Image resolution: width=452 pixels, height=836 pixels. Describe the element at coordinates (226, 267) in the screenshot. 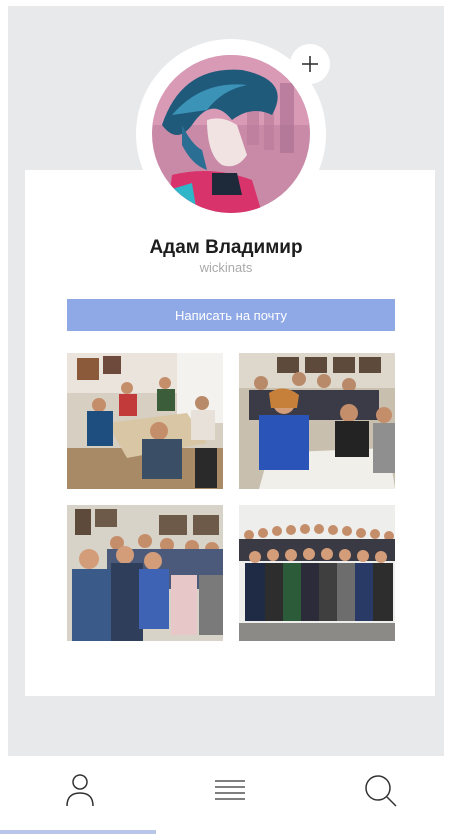

I see `profile-username: wickinats` at that location.